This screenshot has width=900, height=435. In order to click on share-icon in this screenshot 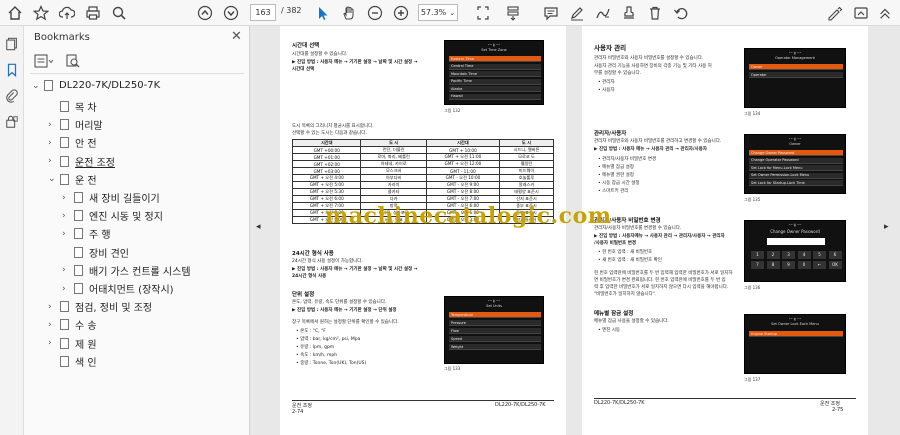, I will do `click(861, 13)`.